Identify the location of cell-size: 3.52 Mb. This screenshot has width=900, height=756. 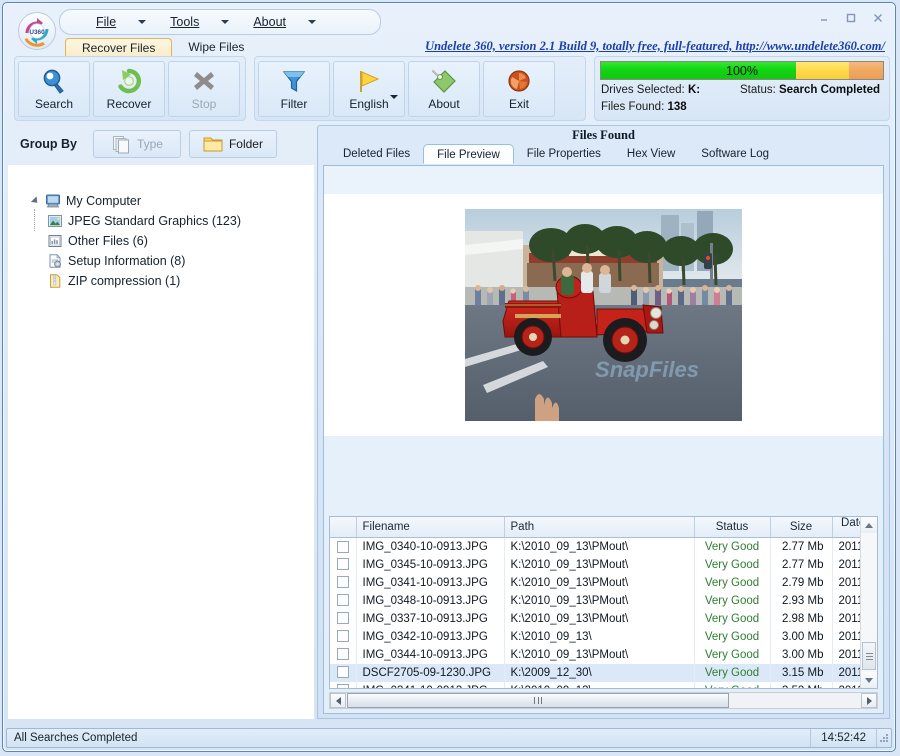
(801, 684).